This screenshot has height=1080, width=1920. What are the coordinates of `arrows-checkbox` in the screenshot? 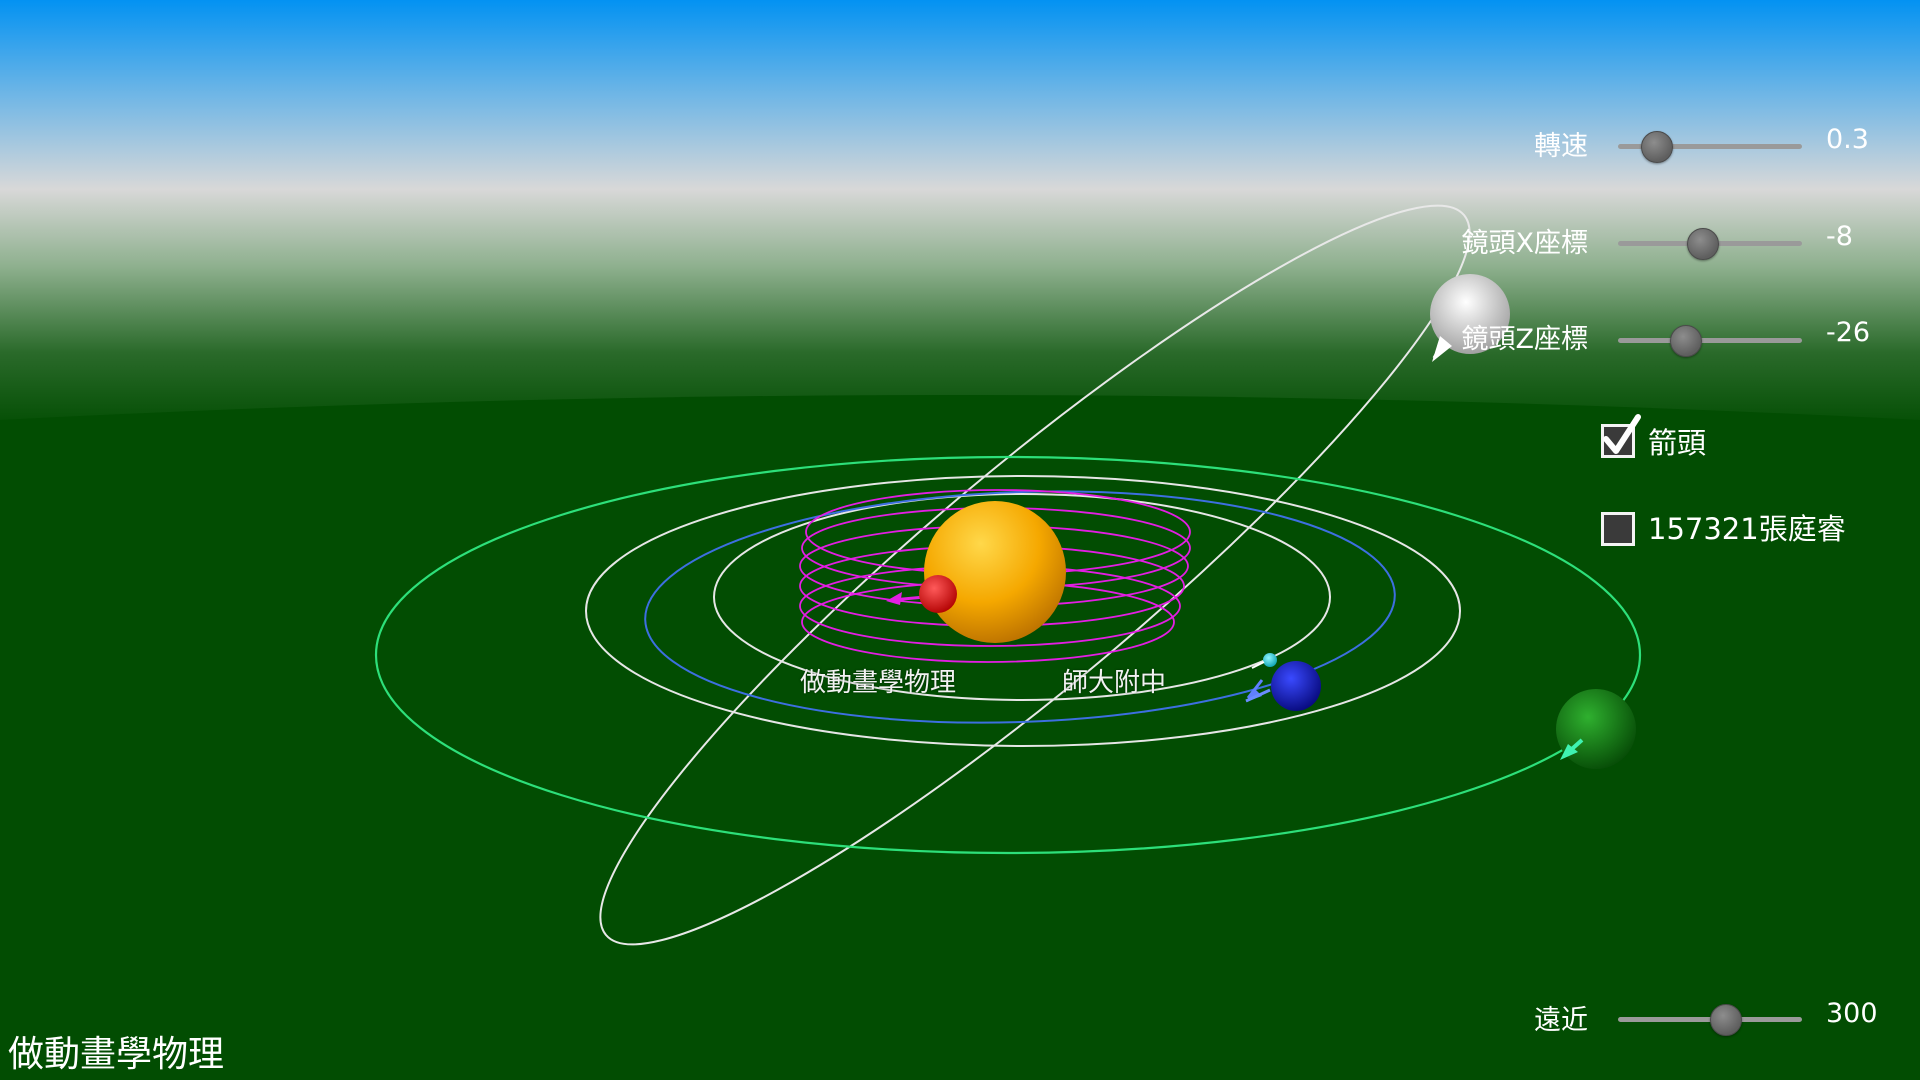 It's located at (1621, 436).